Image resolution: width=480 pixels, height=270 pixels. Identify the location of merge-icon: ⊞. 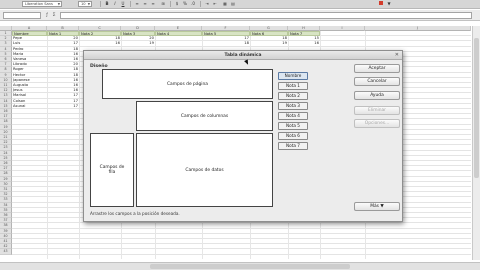
(163, 4).